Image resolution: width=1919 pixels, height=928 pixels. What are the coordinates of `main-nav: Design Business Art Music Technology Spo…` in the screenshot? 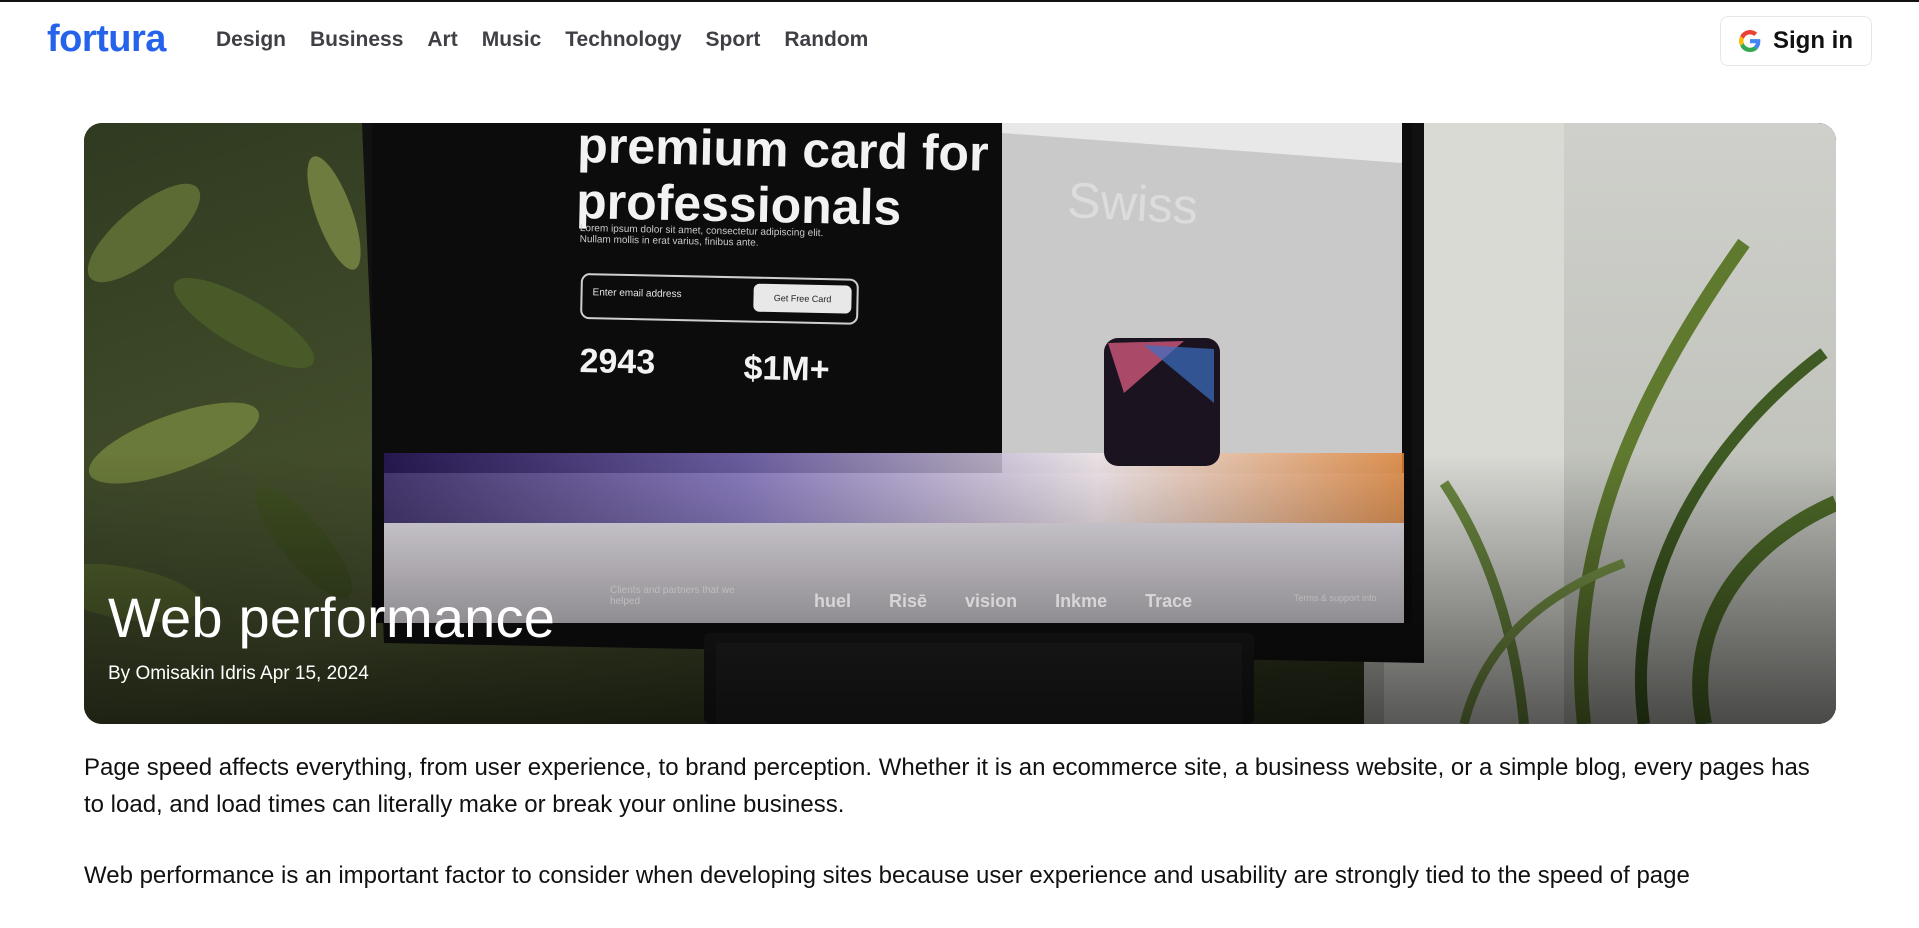 It's located at (542, 40).